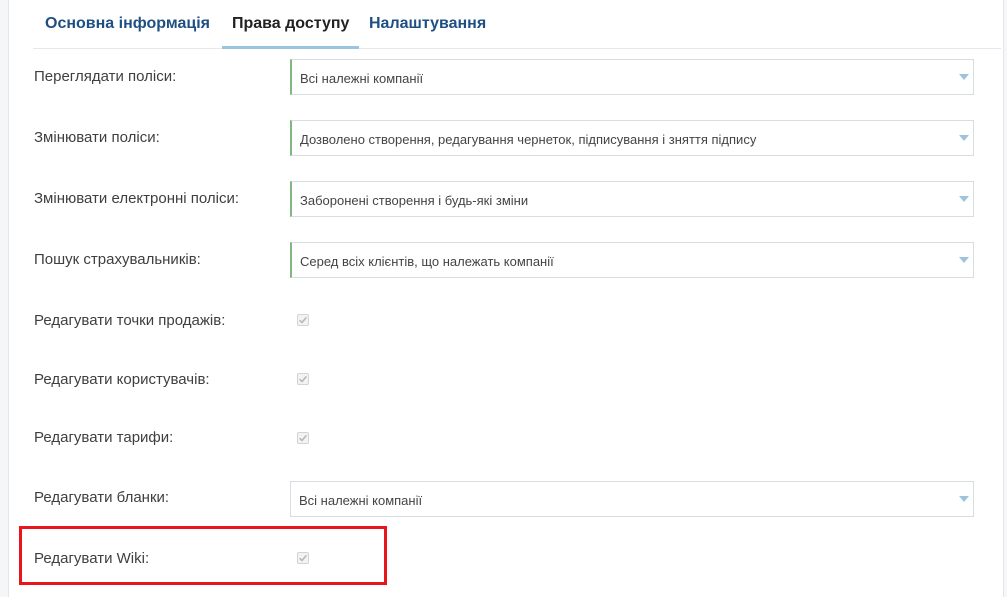  Describe the element at coordinates (127, 24) in the screenshot. I see `tab-basic-info: Основна інформація` at that location.